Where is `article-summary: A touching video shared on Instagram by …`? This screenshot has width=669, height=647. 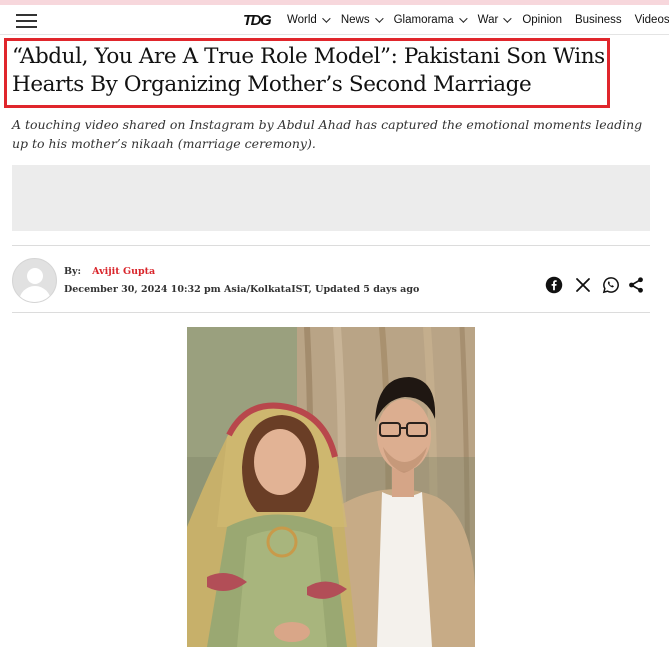
article-summary: A touching video shared on Instagram by … is located at coordinates (327, 134).